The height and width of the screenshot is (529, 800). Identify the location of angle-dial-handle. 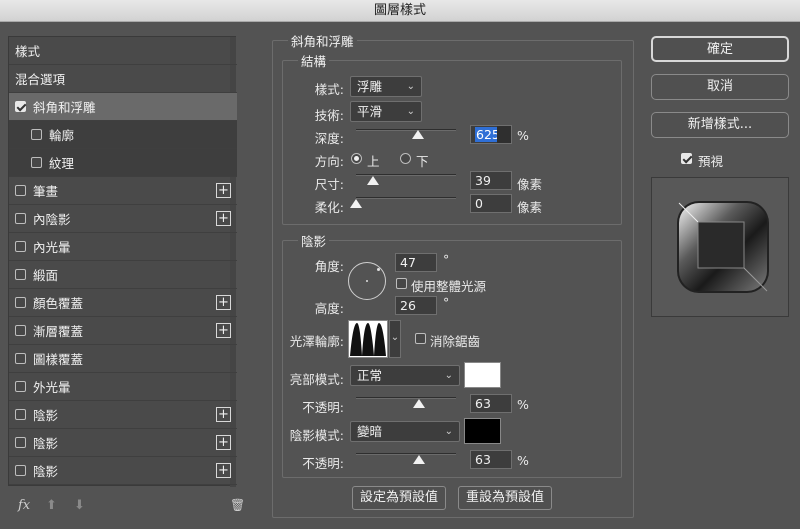
(378, 269).